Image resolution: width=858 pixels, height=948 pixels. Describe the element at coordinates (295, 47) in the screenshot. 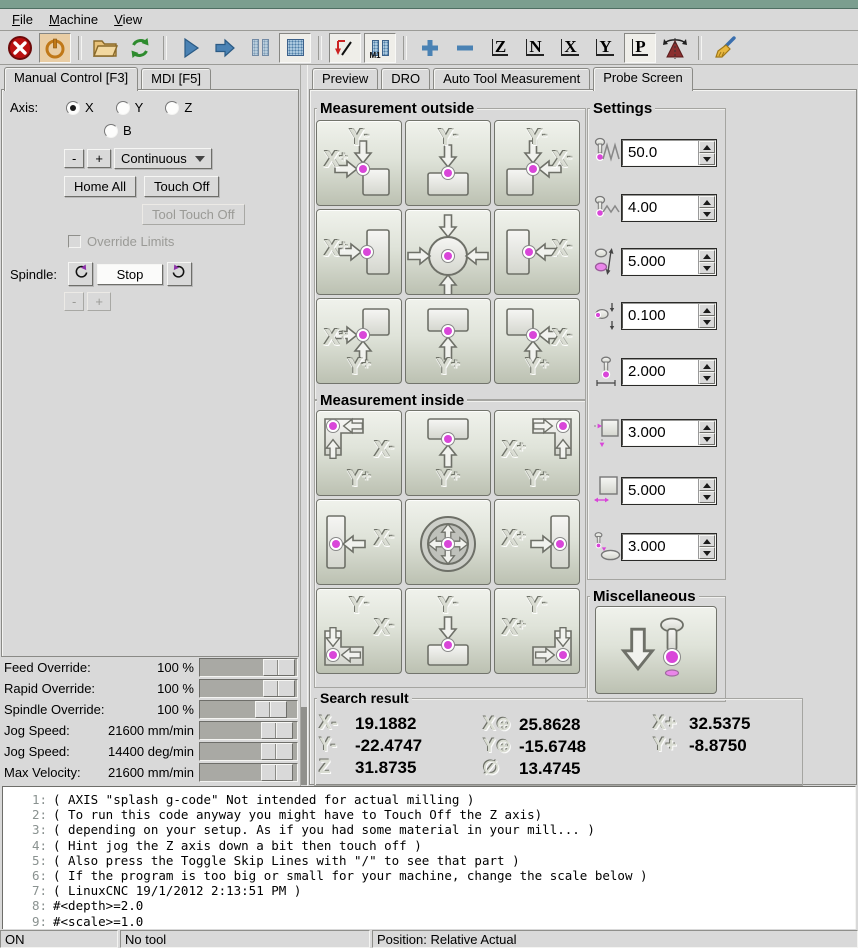

I see `stop-button` at that location.